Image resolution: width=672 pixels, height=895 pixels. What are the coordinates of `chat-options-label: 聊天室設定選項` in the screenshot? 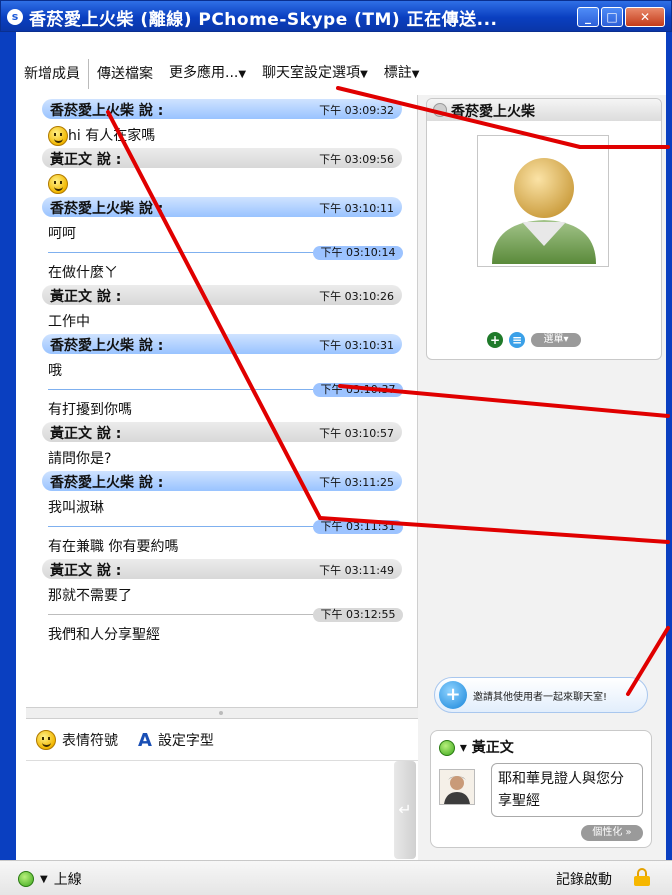 It's located at (311, 73).